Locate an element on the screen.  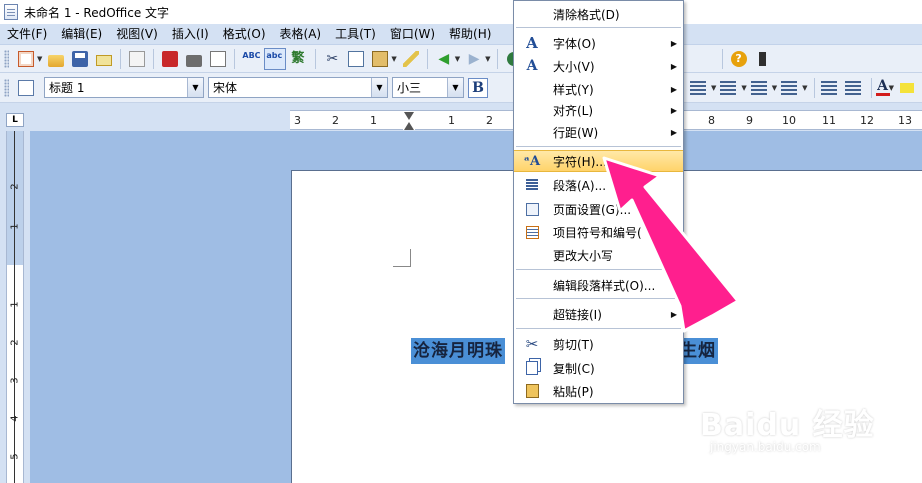
increase-indent-icon is located at coordinates (852, 87).